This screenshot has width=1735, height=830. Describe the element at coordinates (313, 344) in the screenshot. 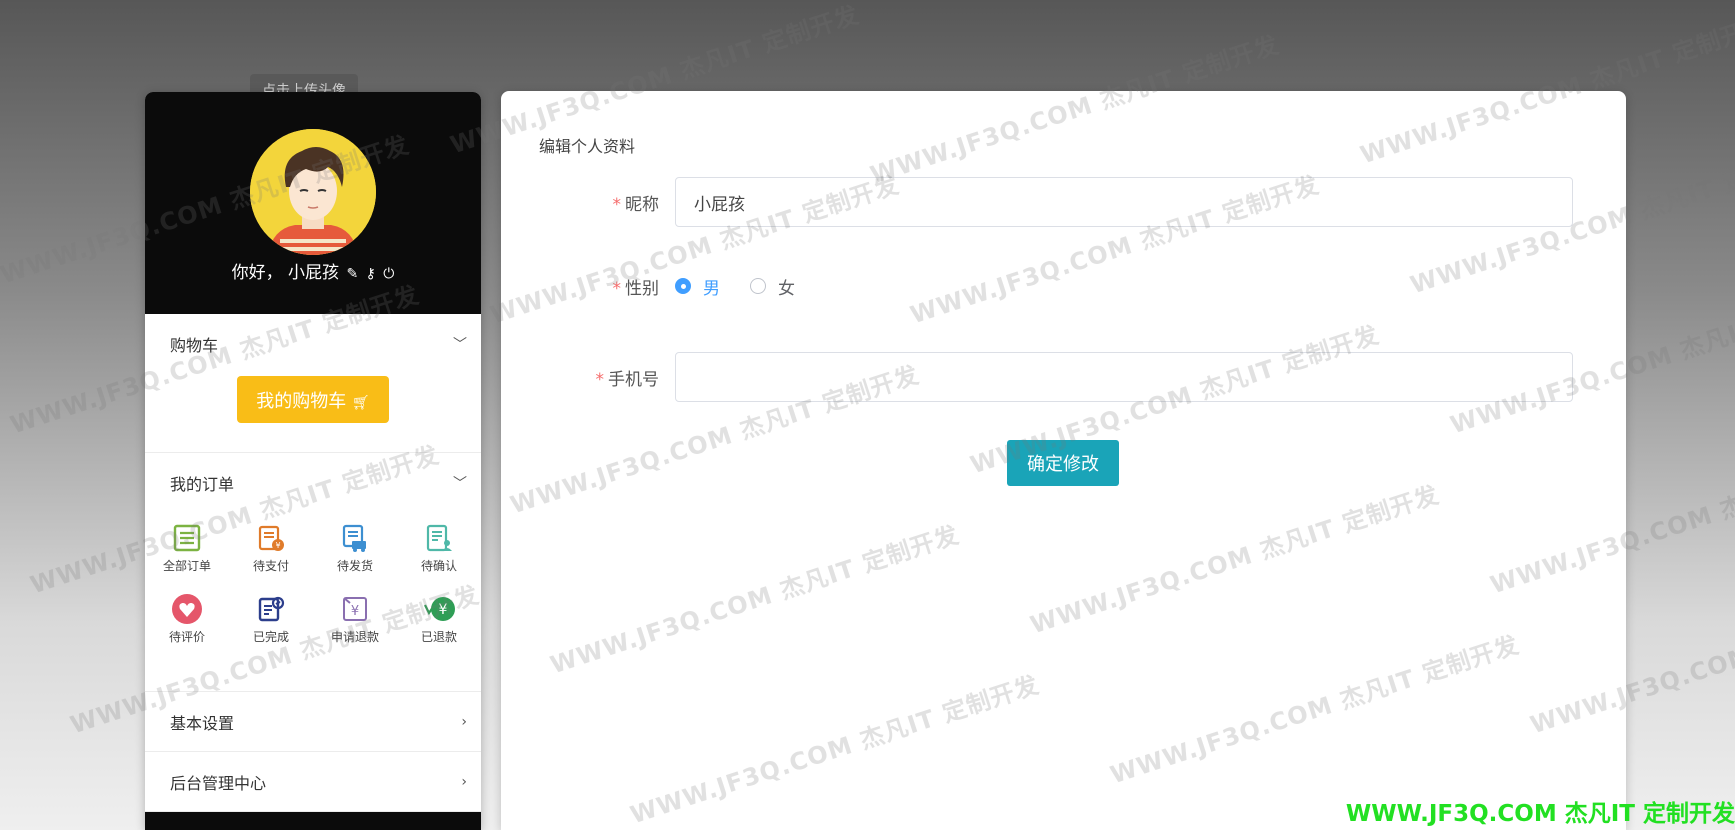

I see `cart-section-header: 购物车 ﹀` at that location.